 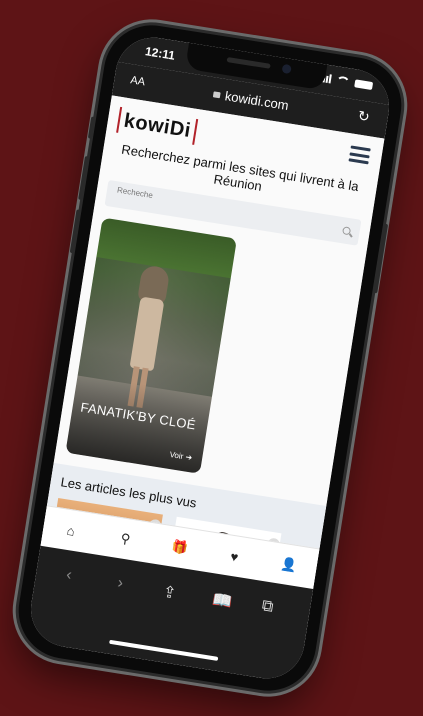 What do you see at coordinates (248, 63) in the screenshot?
I see `speaker` at bounding box center [248, 63].